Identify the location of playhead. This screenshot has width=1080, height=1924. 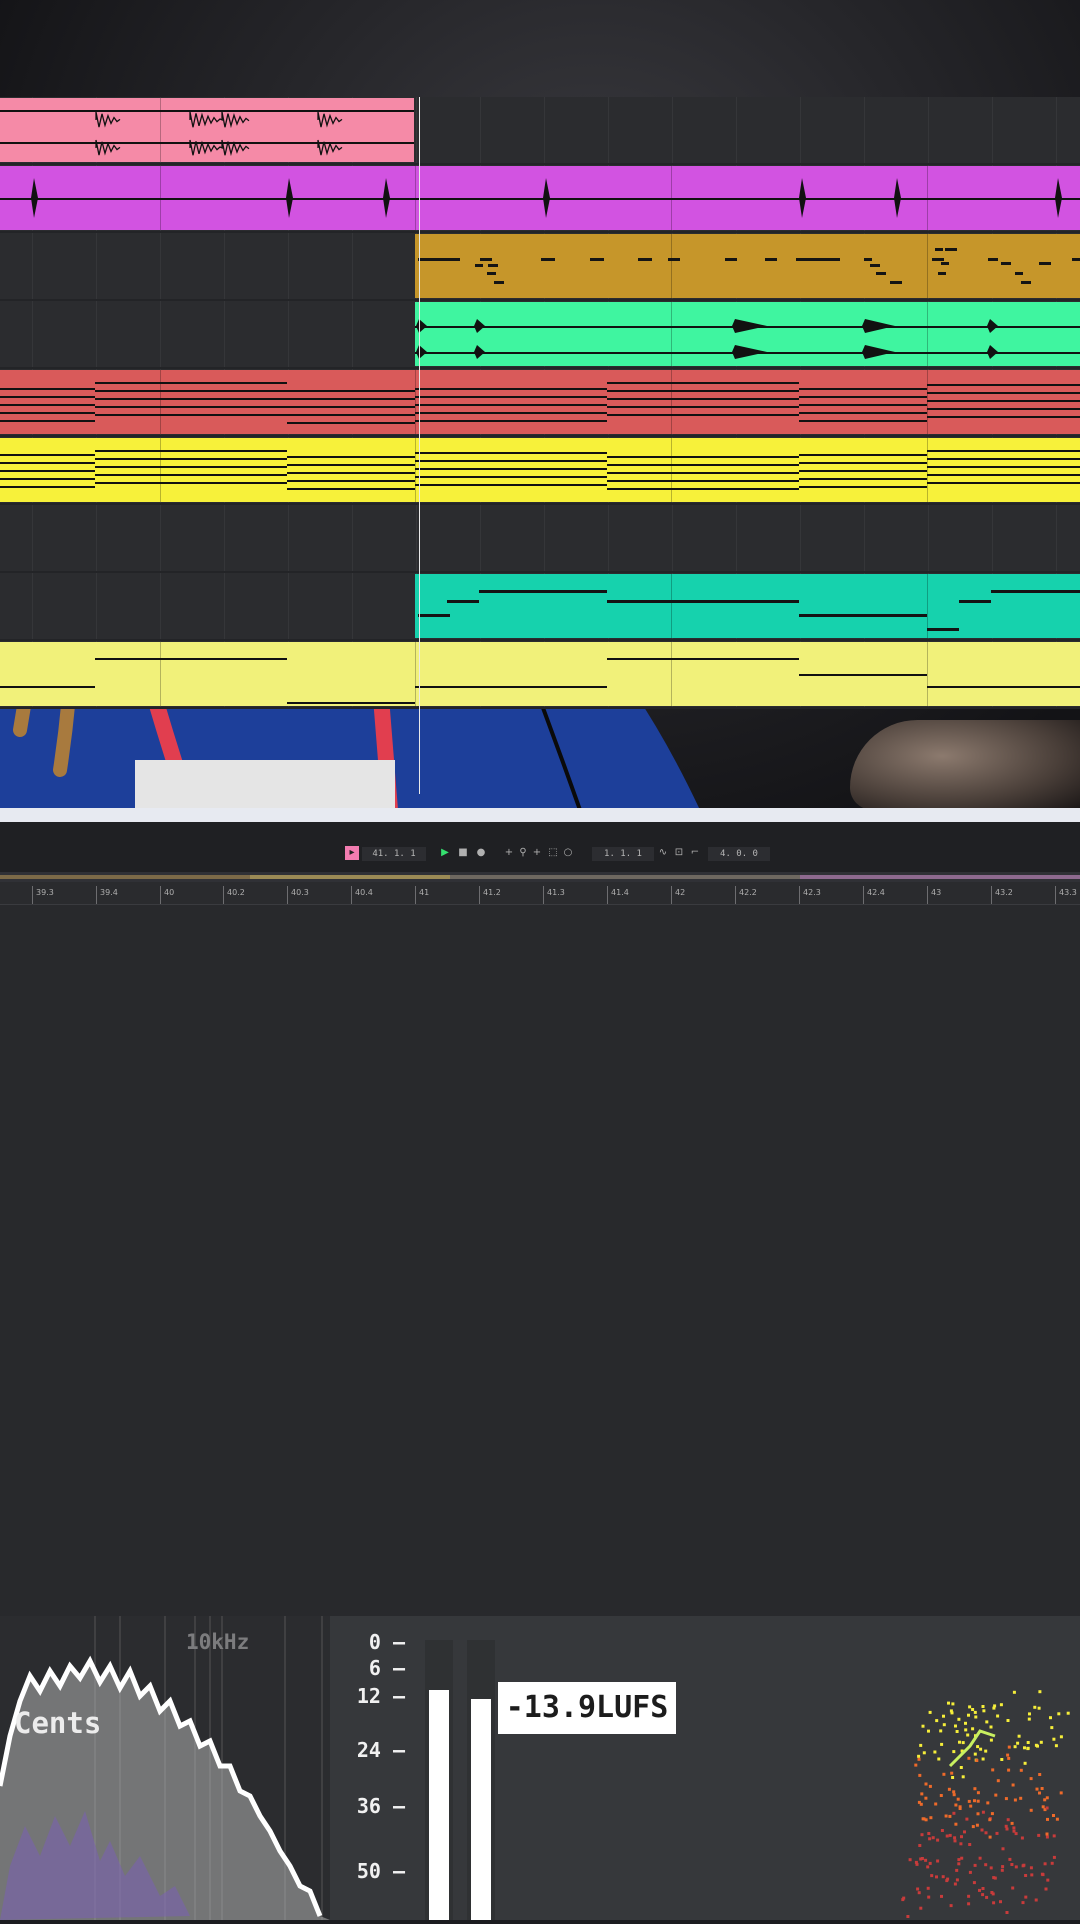
(419, 445).